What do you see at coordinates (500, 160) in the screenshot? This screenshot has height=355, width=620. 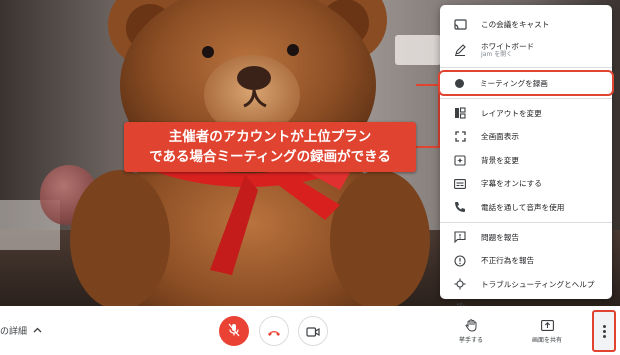 I see `menu-item-label: 背景を変更` at bounding box center [500, 160].